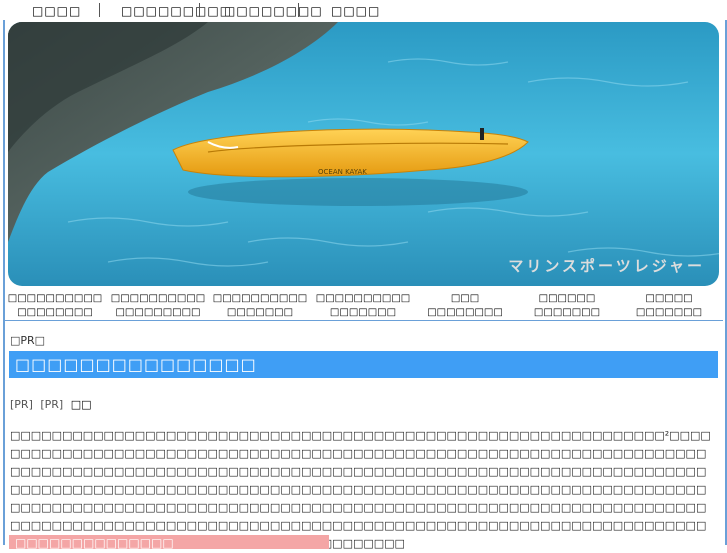 The image size is (727, 553). Describe the element at coordinates (355, 11) in the screenshot. I see `top-nav-item-4: □□□□` at that location.